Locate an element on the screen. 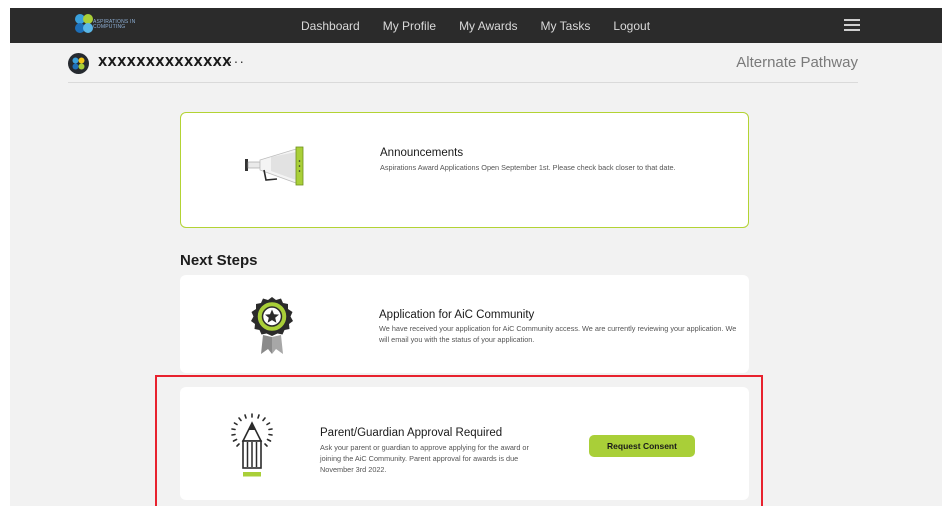 Image resolution: width=942 pixels, height=506 pixels. logo-text: ASPIRATIONS IN COMPUTING is located at coordinates (114, 24).